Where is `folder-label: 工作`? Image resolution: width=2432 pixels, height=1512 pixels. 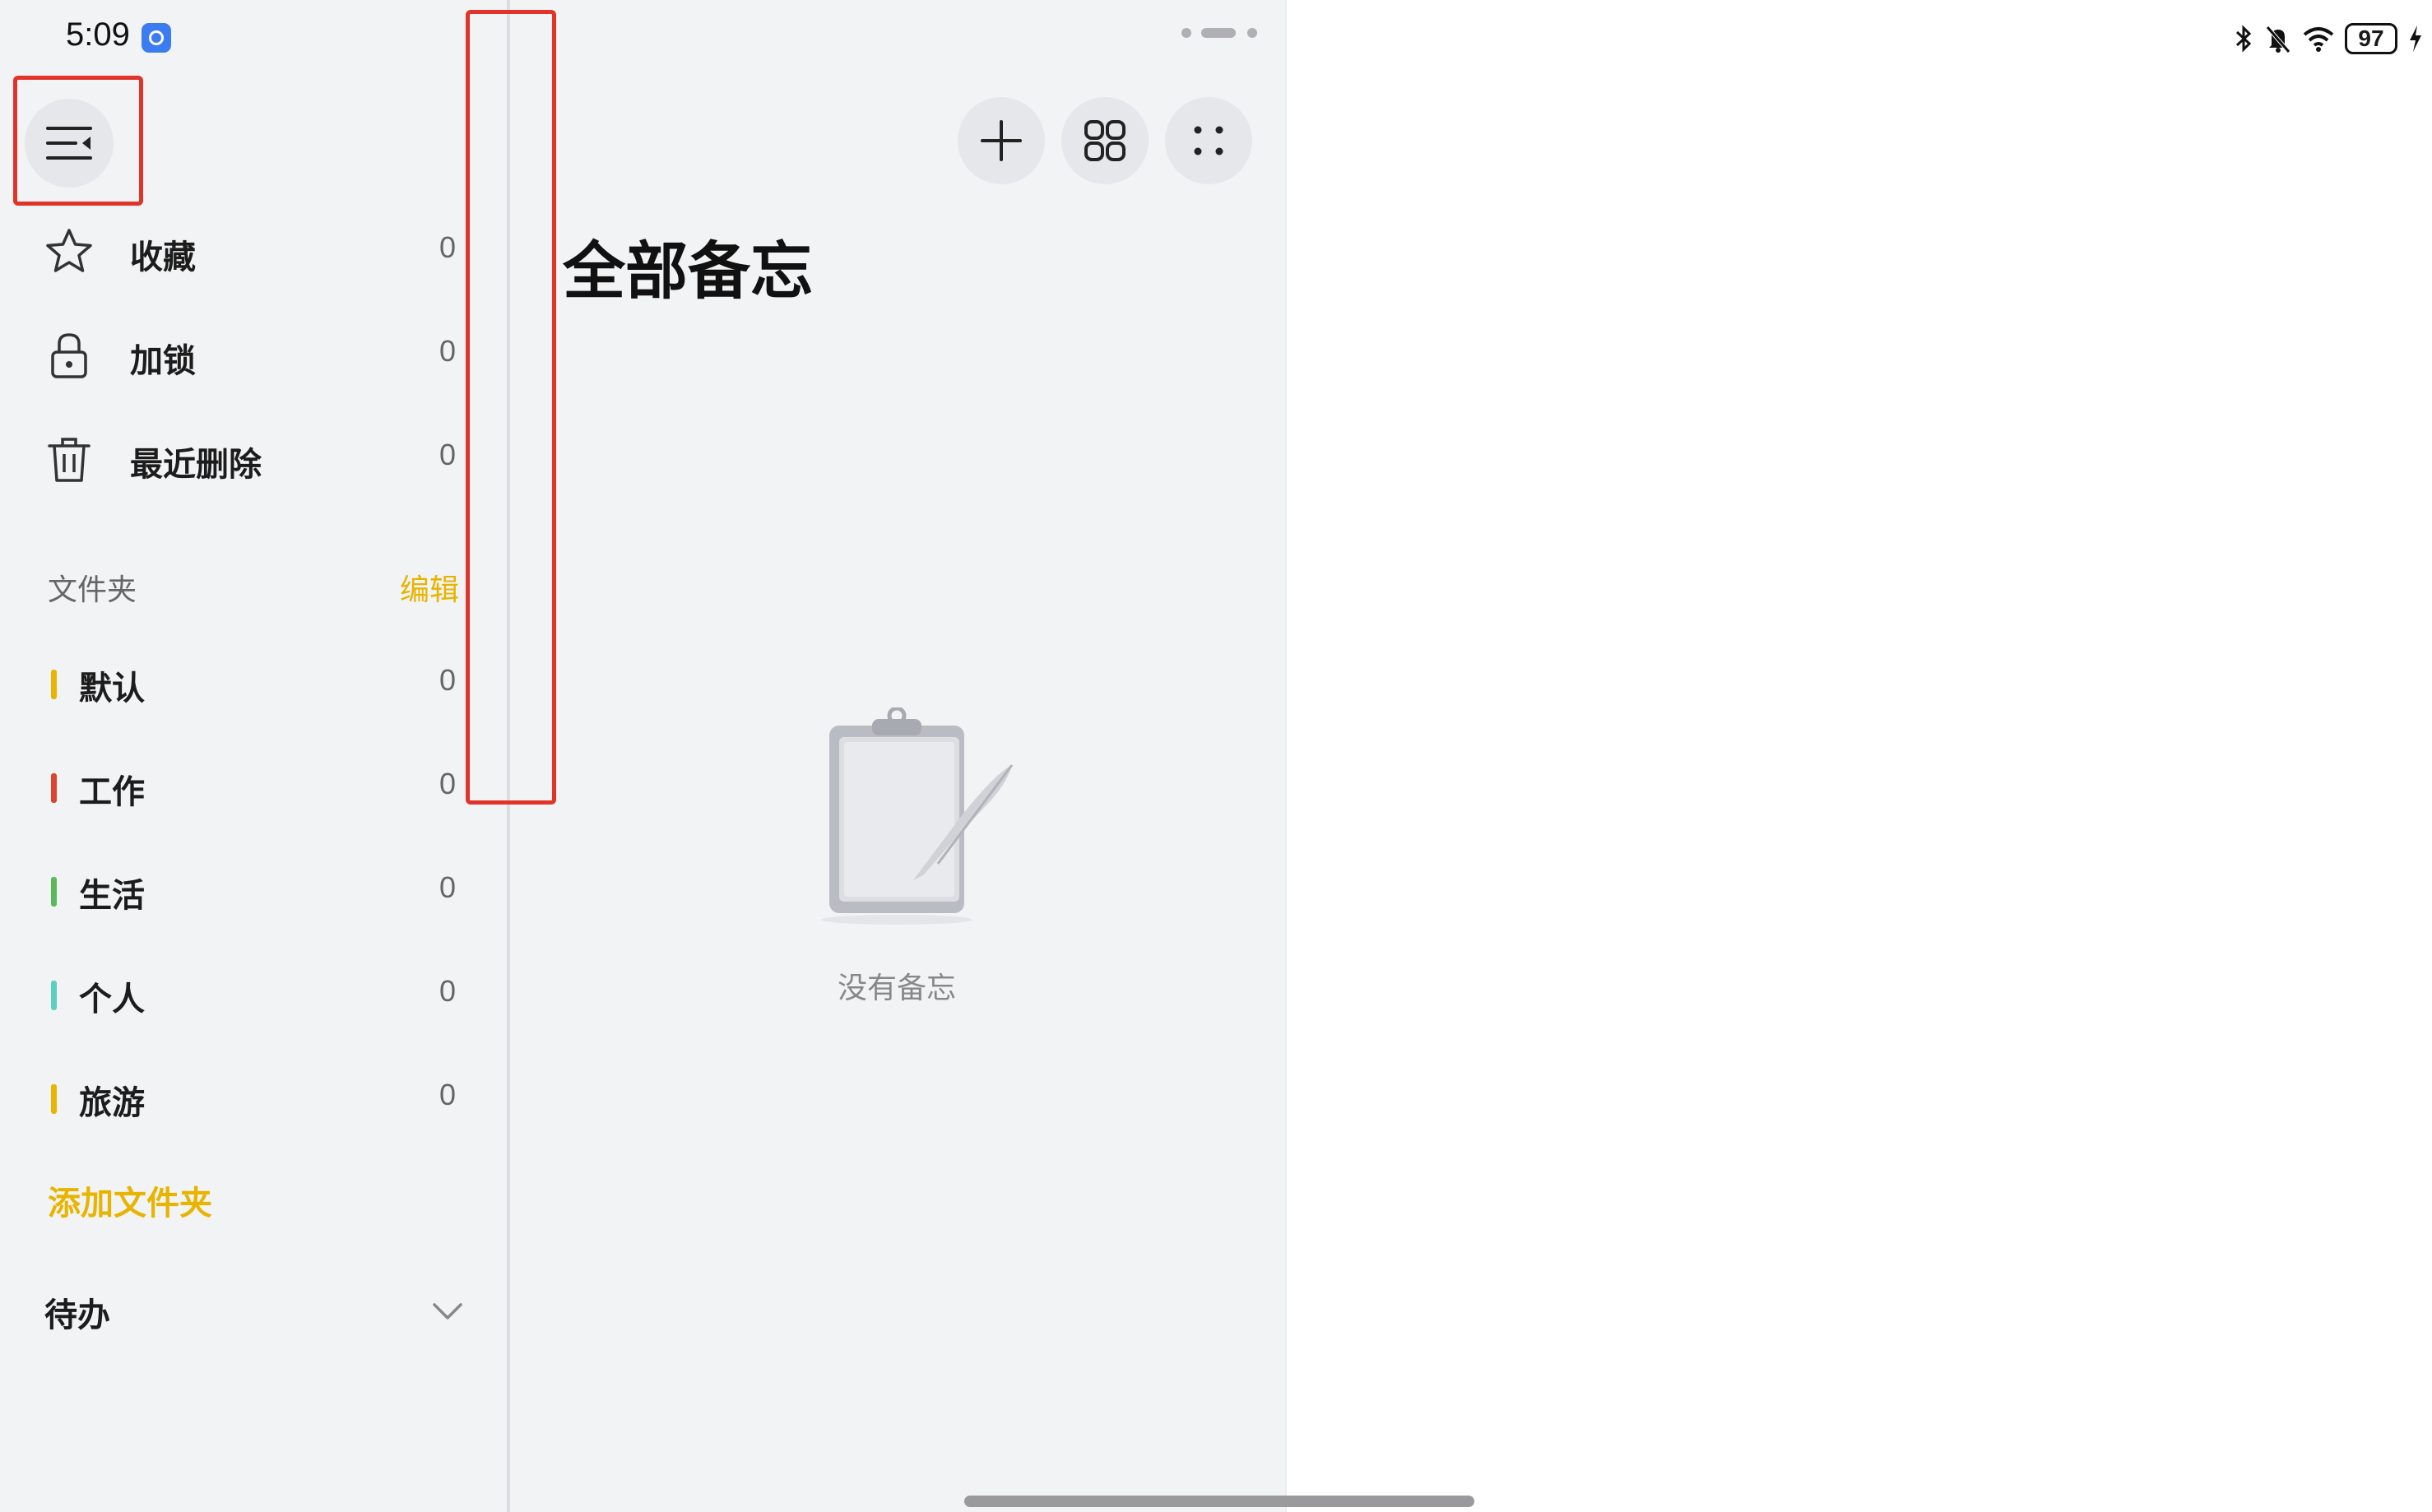
folder-label: 工作 is located at coordinates (112, 792).